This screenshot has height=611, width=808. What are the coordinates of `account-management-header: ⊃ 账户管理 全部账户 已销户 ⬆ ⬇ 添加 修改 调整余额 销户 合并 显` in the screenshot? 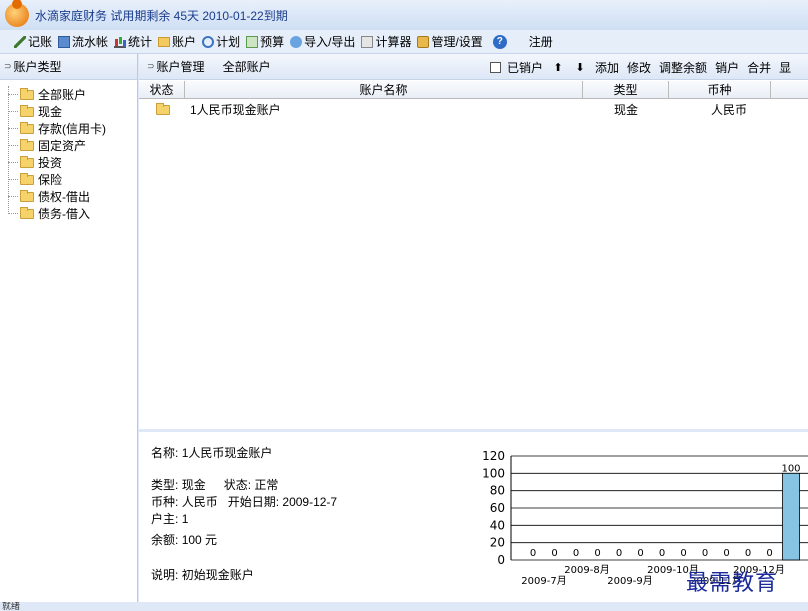 It's located at (473, 67).